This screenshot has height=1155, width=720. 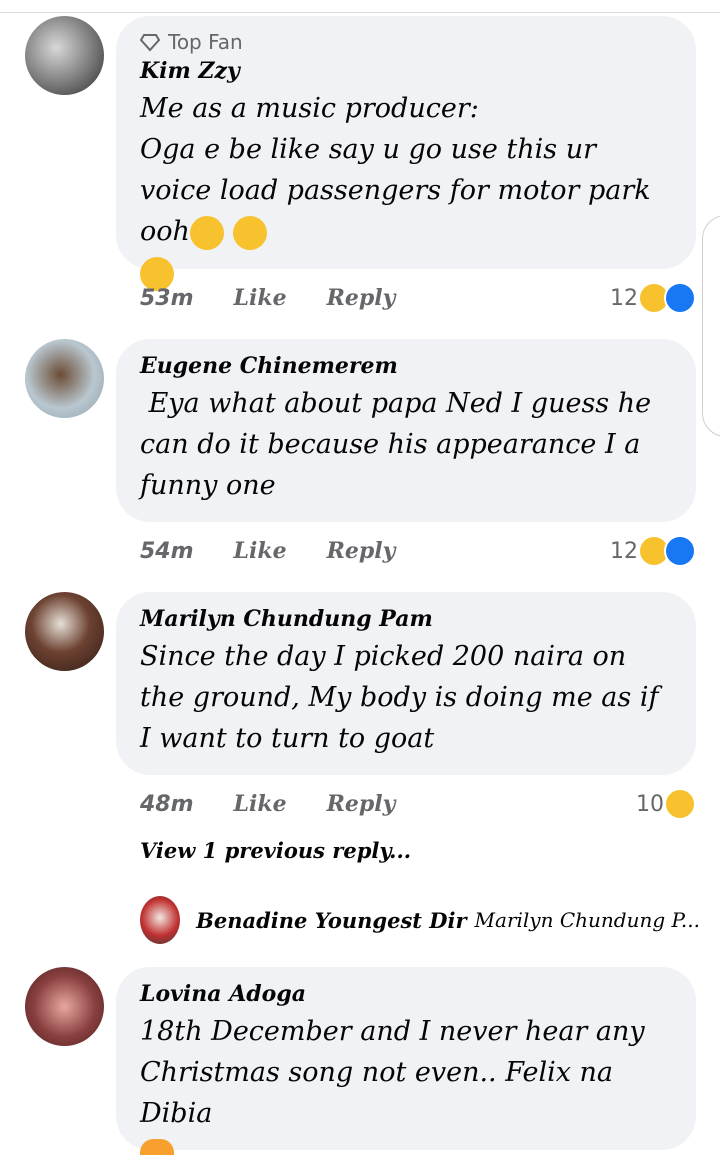 I want to click on comment-time: 53m, so click(x=167, y=298).